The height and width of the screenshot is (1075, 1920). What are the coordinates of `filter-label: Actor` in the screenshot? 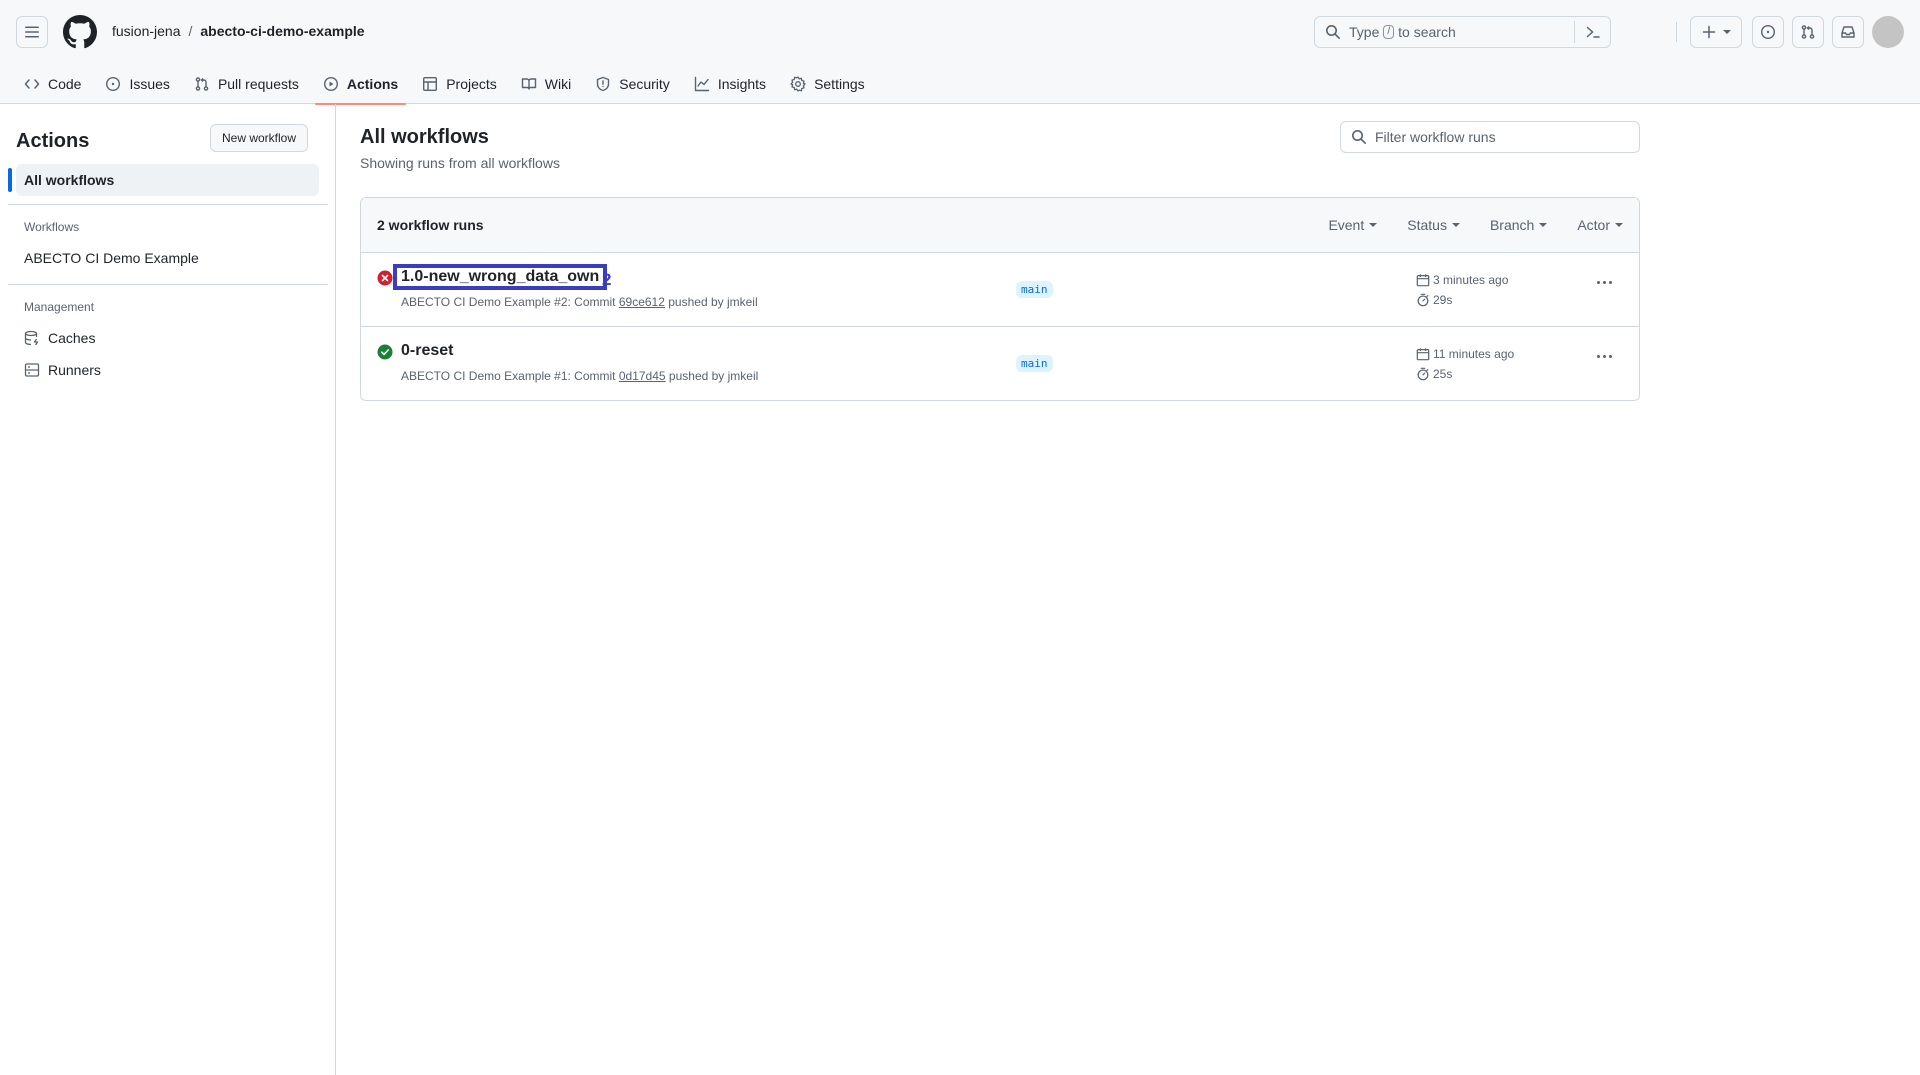 It's located at (1593, 225).